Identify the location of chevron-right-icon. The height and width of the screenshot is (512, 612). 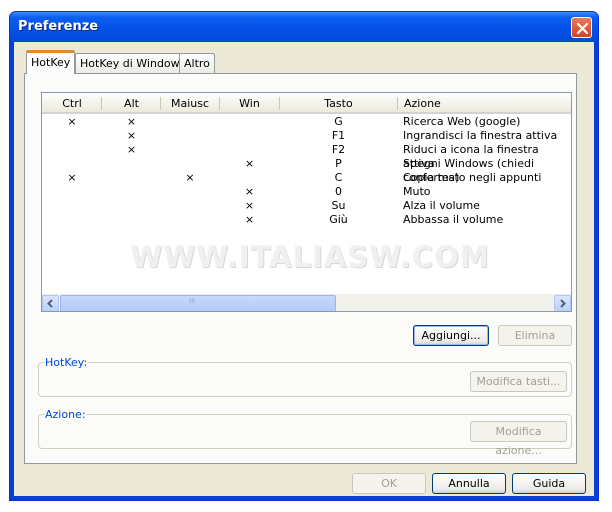
(563, 303).